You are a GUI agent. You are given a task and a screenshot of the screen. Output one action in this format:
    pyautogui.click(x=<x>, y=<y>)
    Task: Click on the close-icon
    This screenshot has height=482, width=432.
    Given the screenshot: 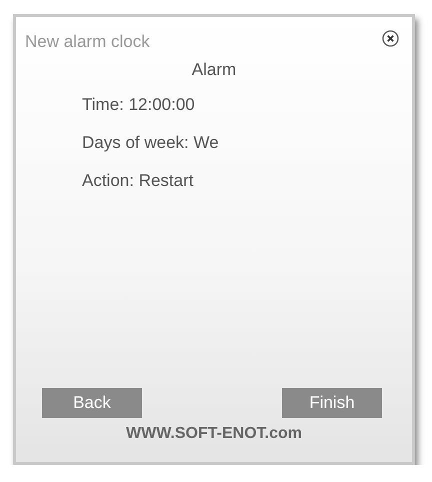 What is the action you would take?
    pyautogui.click(x=390, y=38)
    